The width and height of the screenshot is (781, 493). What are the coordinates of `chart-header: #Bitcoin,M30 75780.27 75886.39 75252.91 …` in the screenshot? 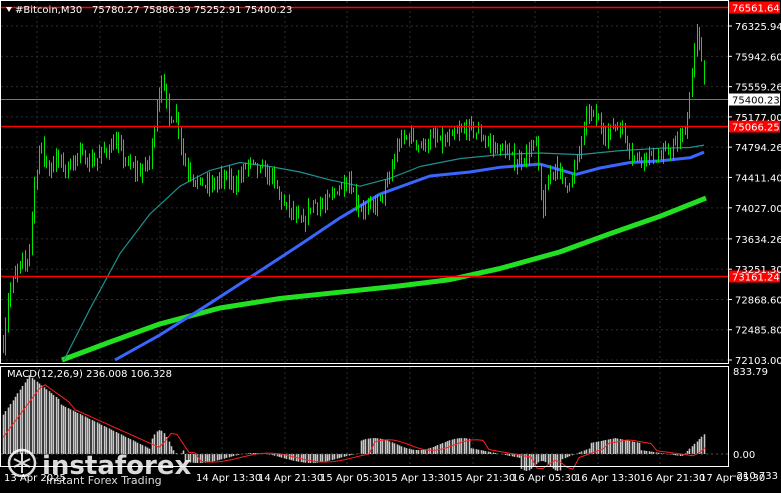 It's located at (149, 10).